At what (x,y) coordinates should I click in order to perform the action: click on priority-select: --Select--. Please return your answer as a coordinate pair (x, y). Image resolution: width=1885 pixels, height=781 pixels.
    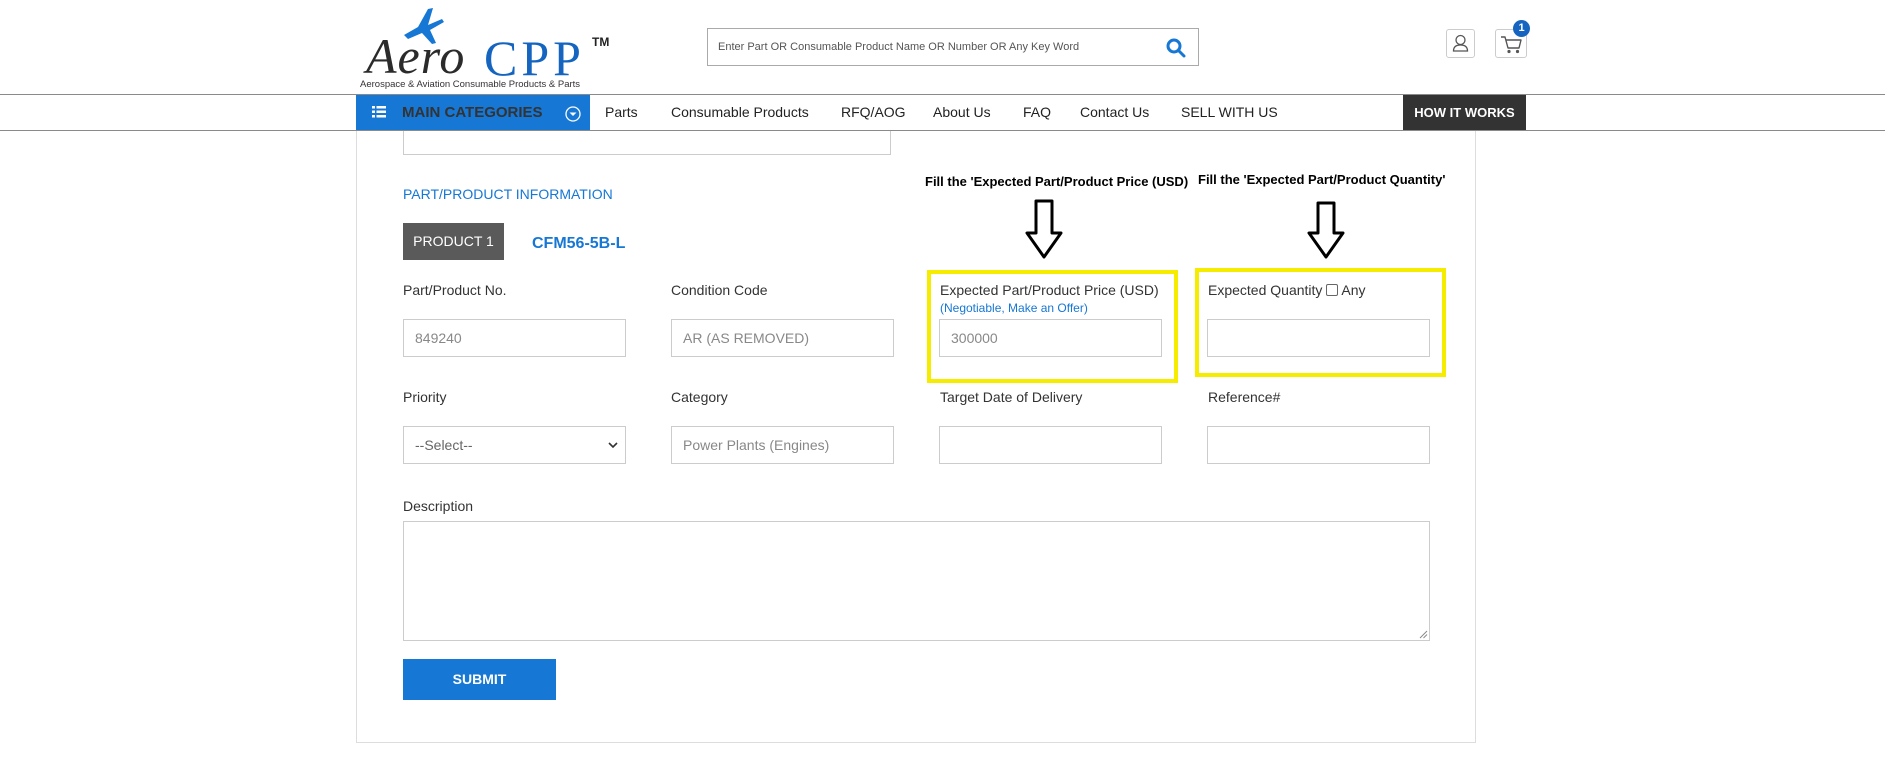
    Looking at the image, I should click on (514, 445).